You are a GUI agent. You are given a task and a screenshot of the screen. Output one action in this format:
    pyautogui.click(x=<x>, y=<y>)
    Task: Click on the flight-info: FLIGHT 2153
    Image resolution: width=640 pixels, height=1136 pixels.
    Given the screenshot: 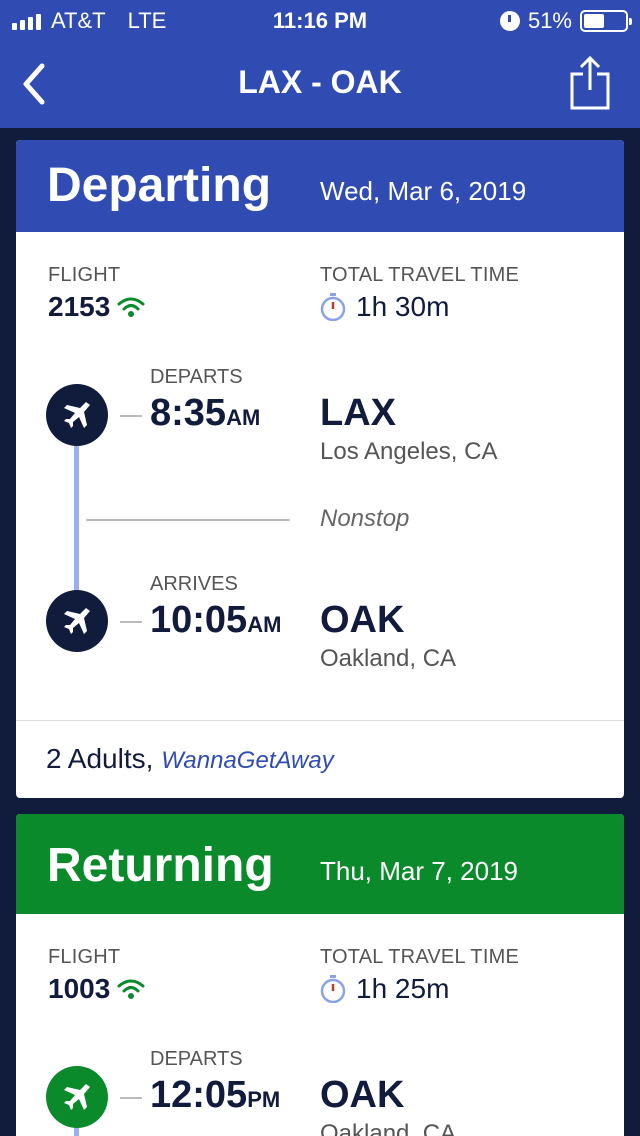 What is the action you would take?
    pyautogui.click(x=97, y=293)
    